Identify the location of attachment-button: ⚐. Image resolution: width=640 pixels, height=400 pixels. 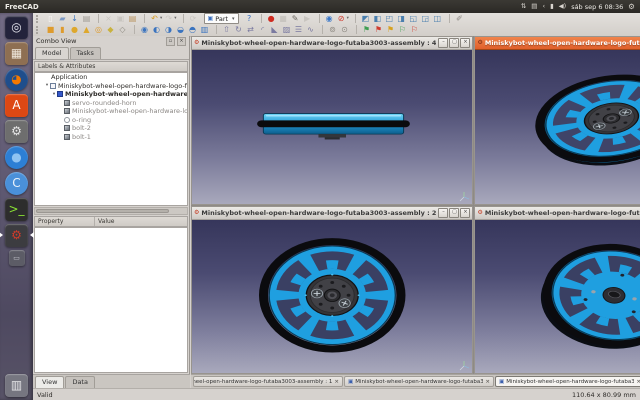
(414, 30).